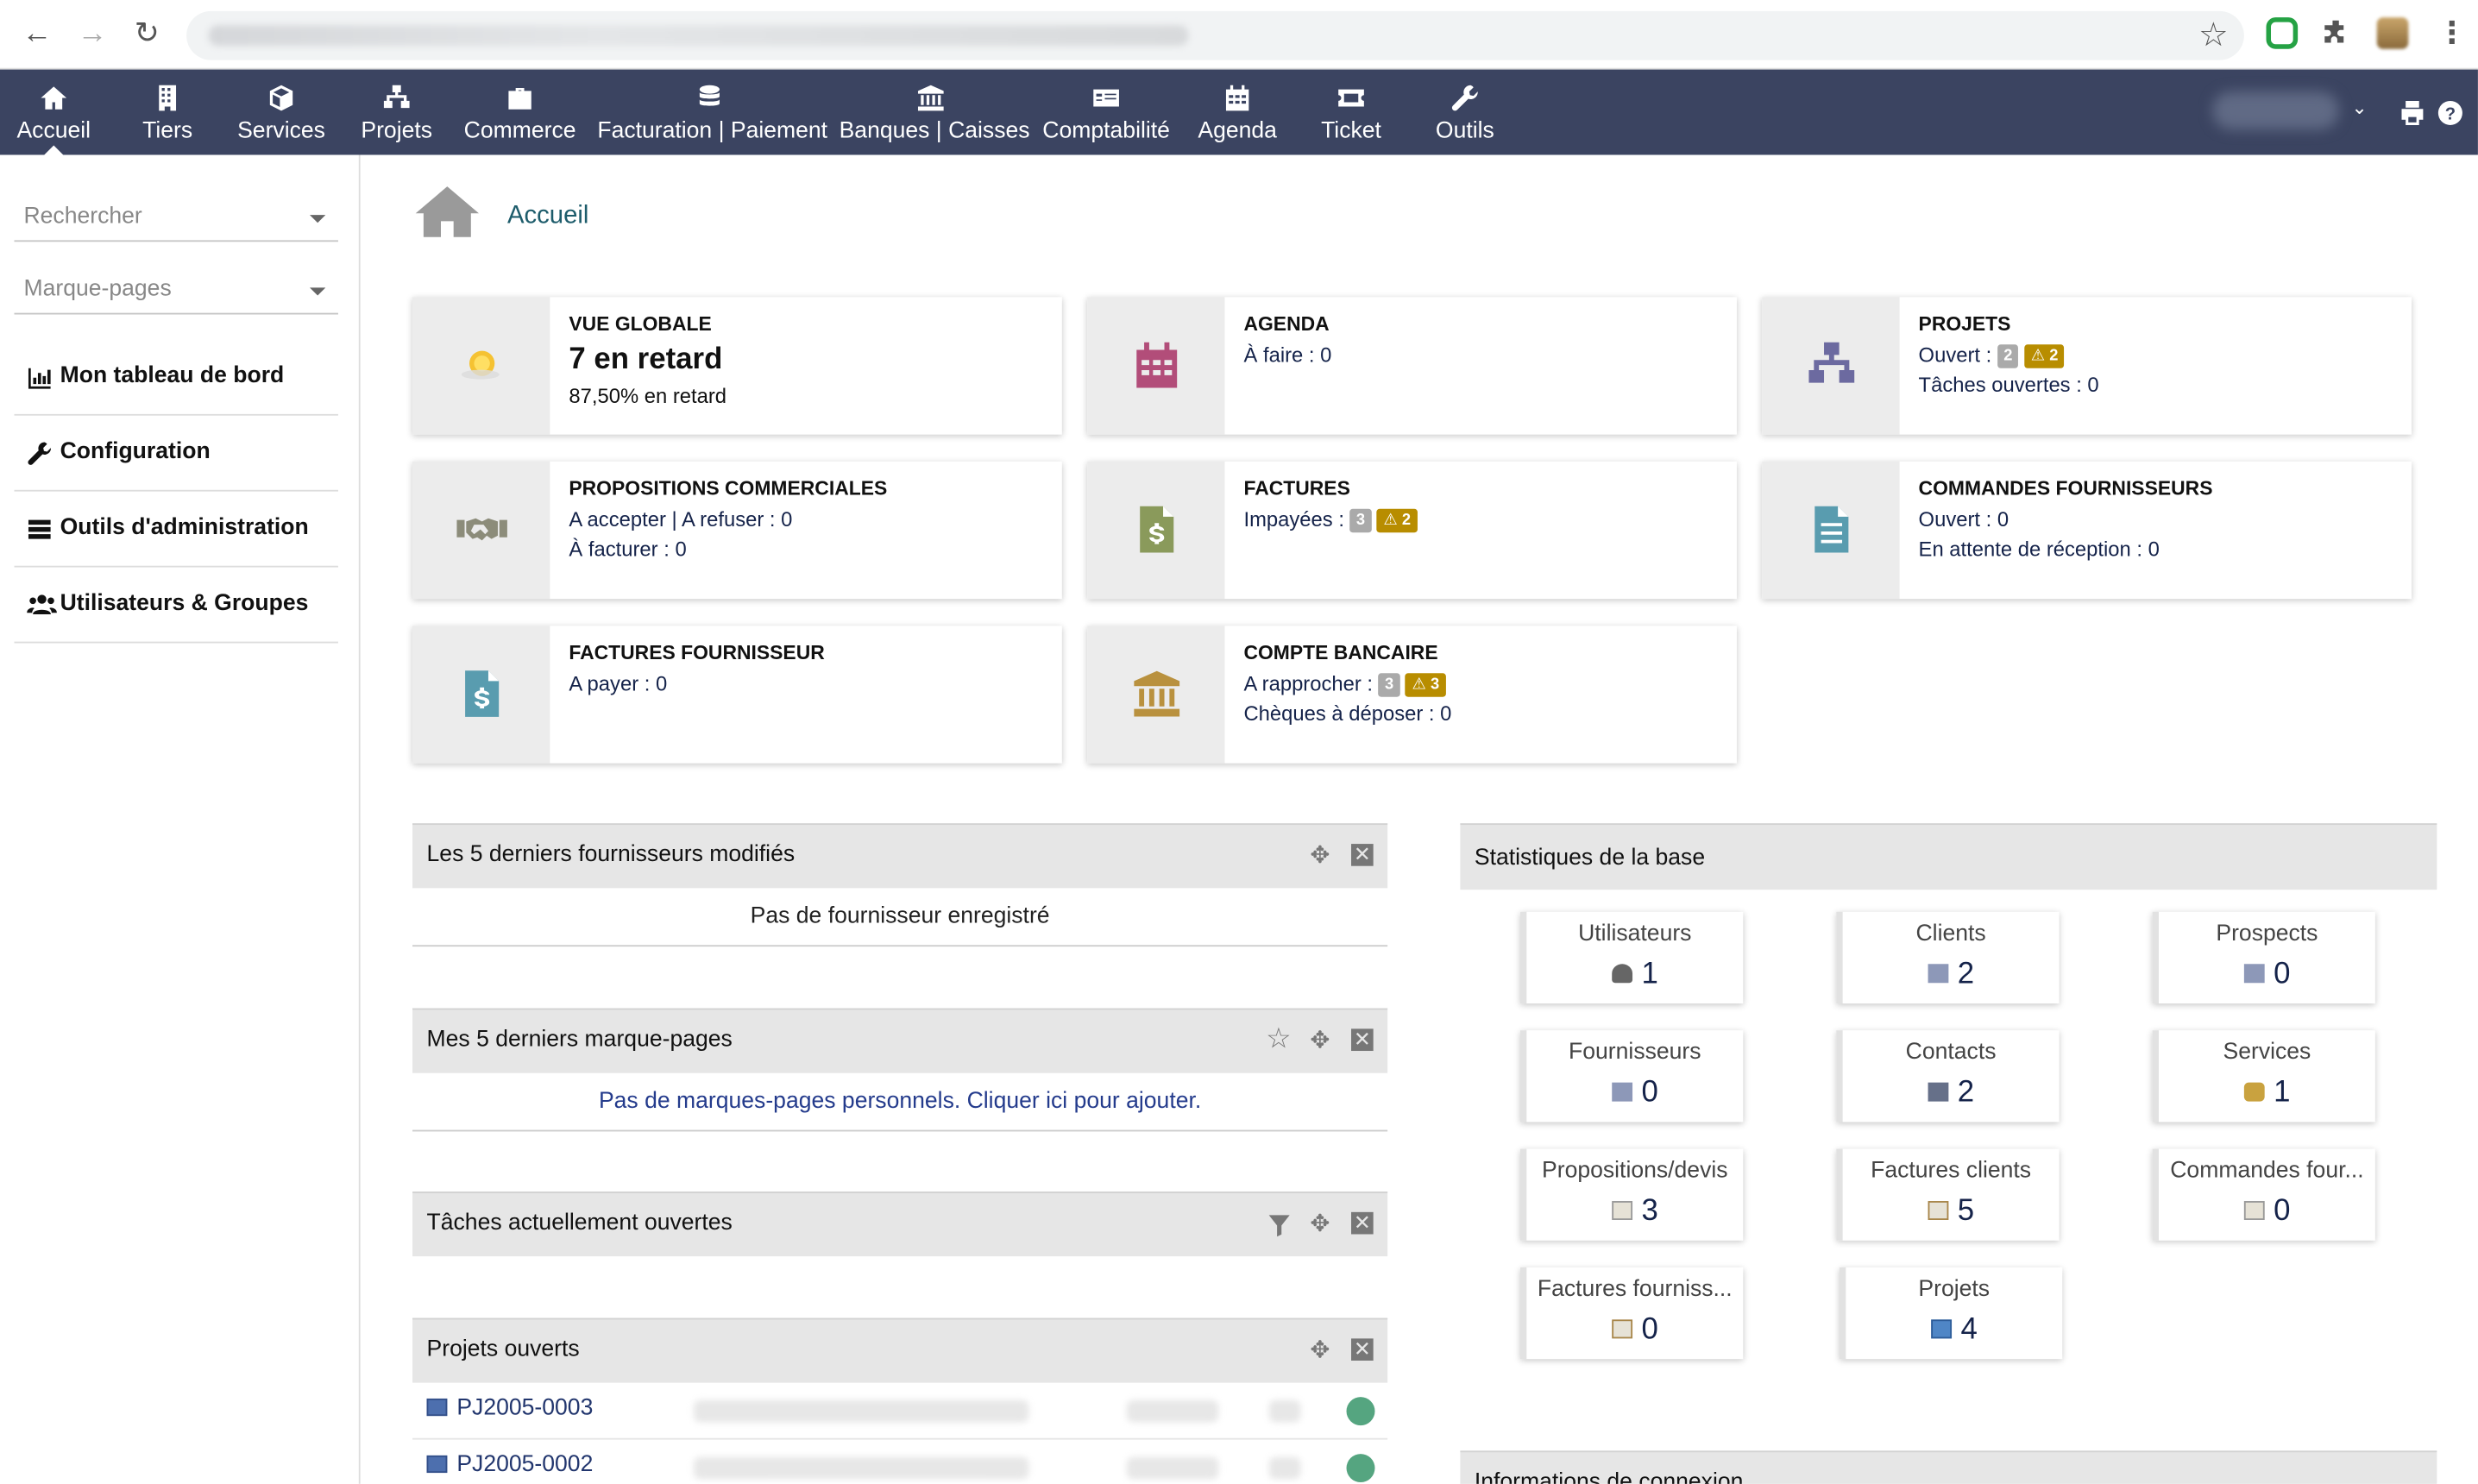  I want to click on factures-impayees-link: Impayées : 3 ⚠ 2, so click(1330, 519).